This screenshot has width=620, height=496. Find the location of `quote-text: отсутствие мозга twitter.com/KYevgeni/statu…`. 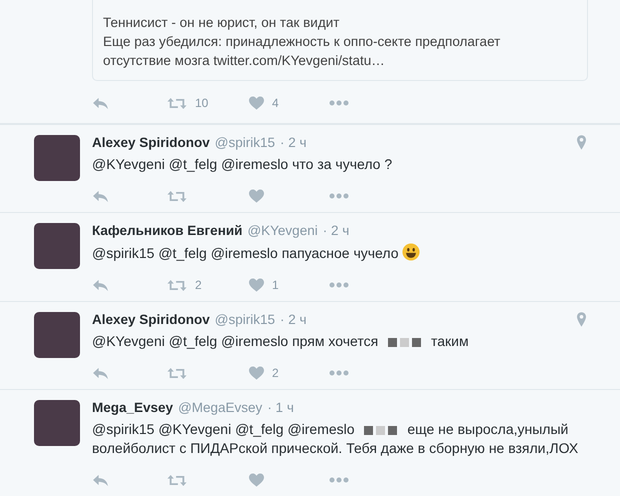

quote-text: отсутствие мозга twitter.com/KYevgeni/statu… is located at coordinates (244, 61).